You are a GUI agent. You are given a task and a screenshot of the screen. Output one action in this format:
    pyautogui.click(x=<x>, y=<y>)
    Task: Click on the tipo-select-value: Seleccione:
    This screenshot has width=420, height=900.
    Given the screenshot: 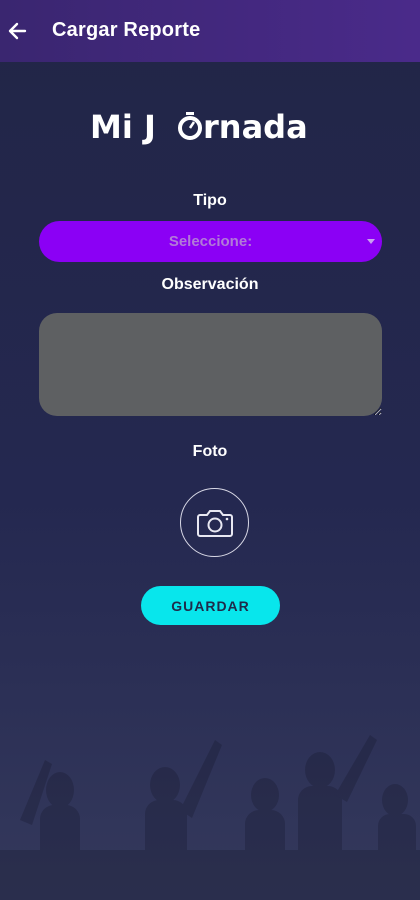 What is the action you would take?
    pyautogui.click(x=210, y=241)
    